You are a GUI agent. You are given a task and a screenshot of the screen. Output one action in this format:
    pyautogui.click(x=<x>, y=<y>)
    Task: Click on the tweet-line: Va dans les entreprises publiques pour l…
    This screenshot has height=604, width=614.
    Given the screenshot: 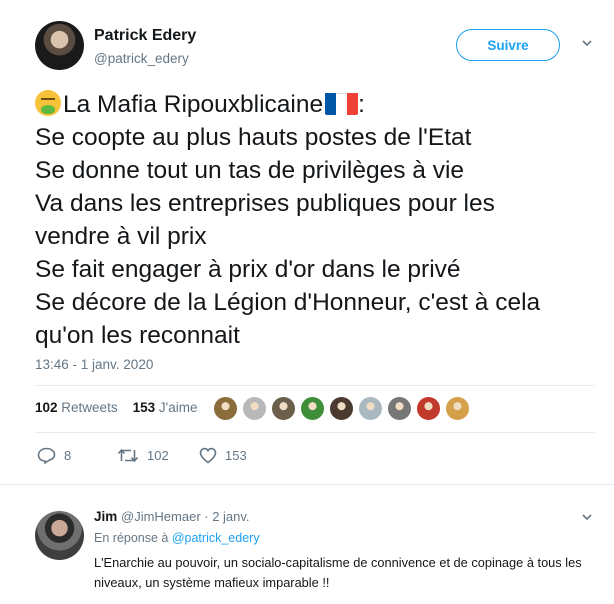 What is the action you would take?
    pyautogui.click(x=265, y=203)
    